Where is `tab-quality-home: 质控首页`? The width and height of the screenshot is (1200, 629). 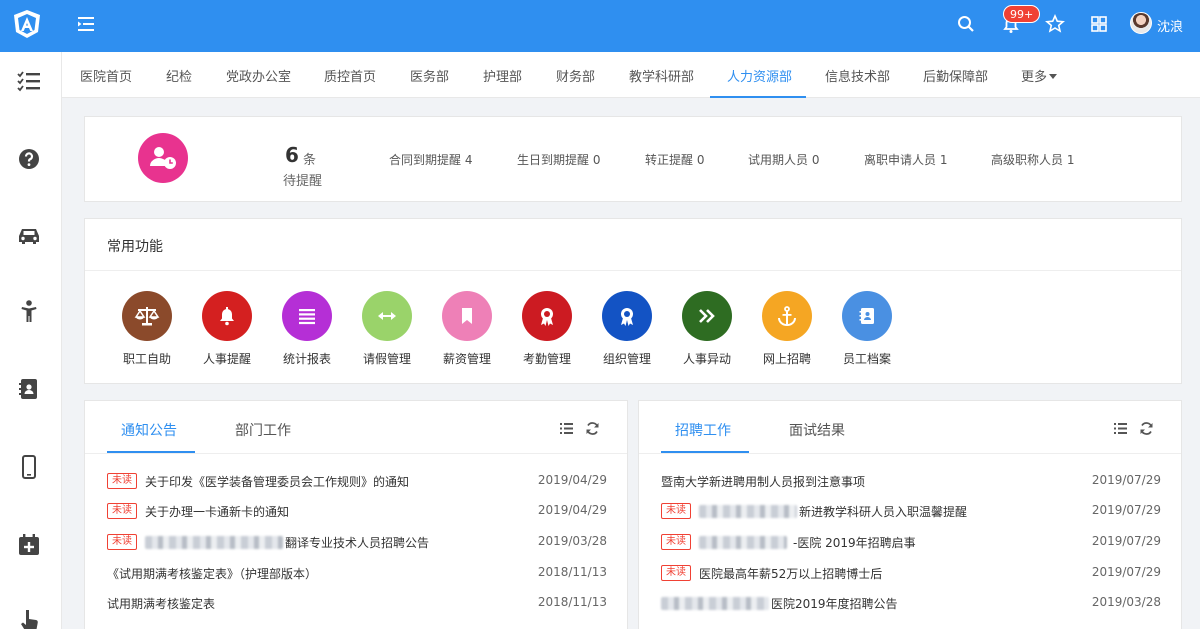 tab-quality-home: 质控首页 is located at coordinates (350, 75).